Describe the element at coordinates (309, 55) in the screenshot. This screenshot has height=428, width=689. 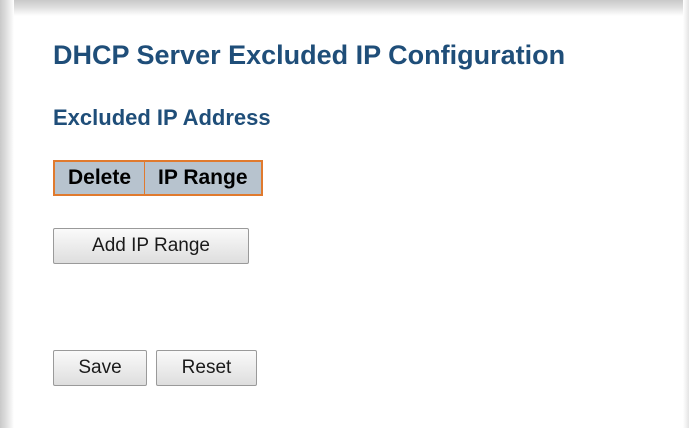
I see `page-title: DHCP Server Excluded IP Configuration` at that location.